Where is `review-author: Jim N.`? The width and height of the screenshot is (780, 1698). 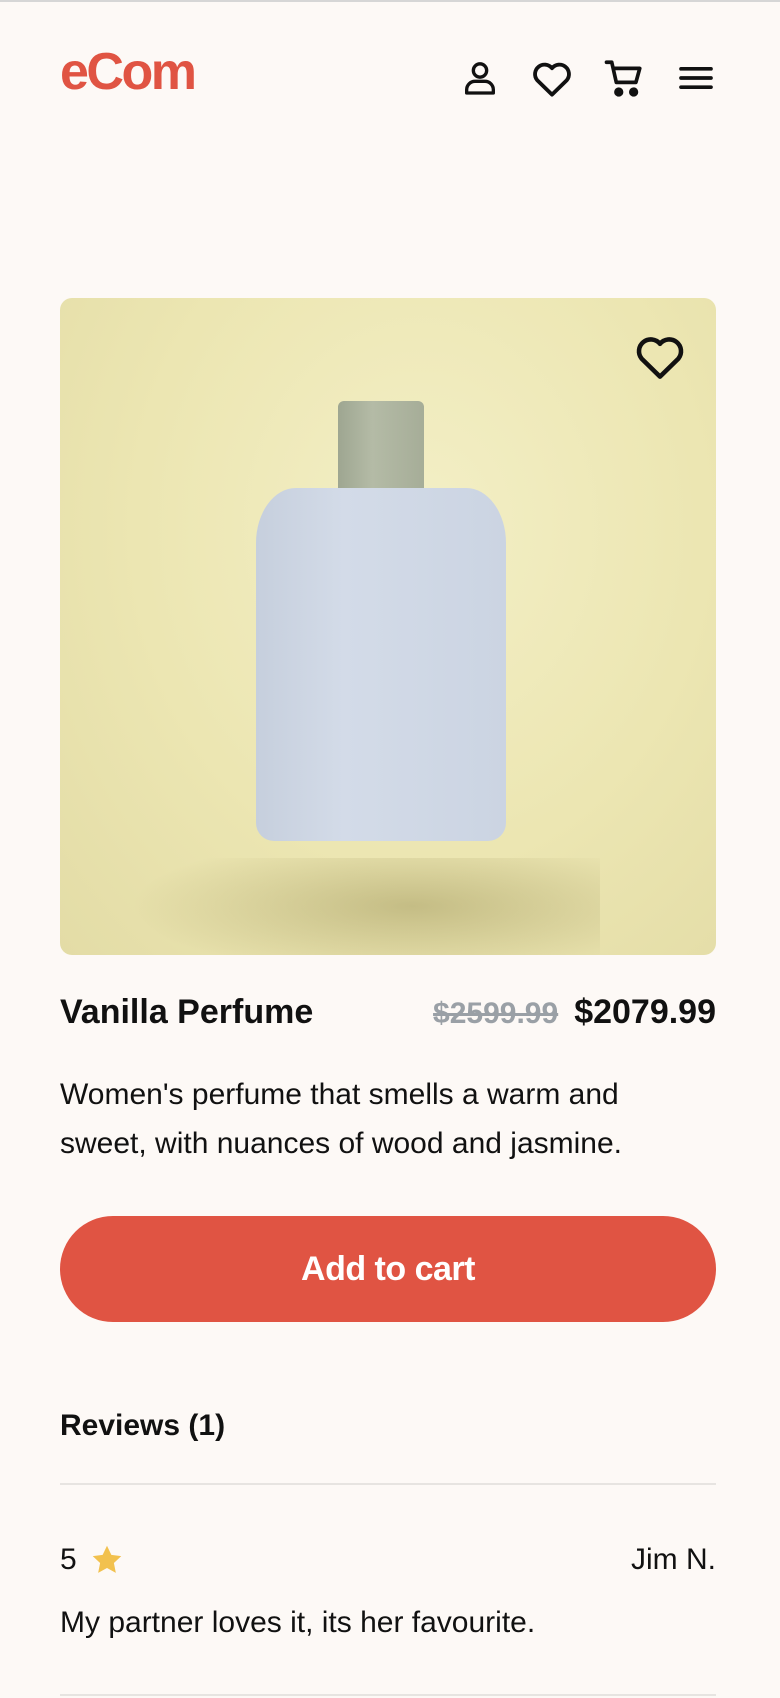
review-author: Jim N. is located at coordinates (673, 1559).